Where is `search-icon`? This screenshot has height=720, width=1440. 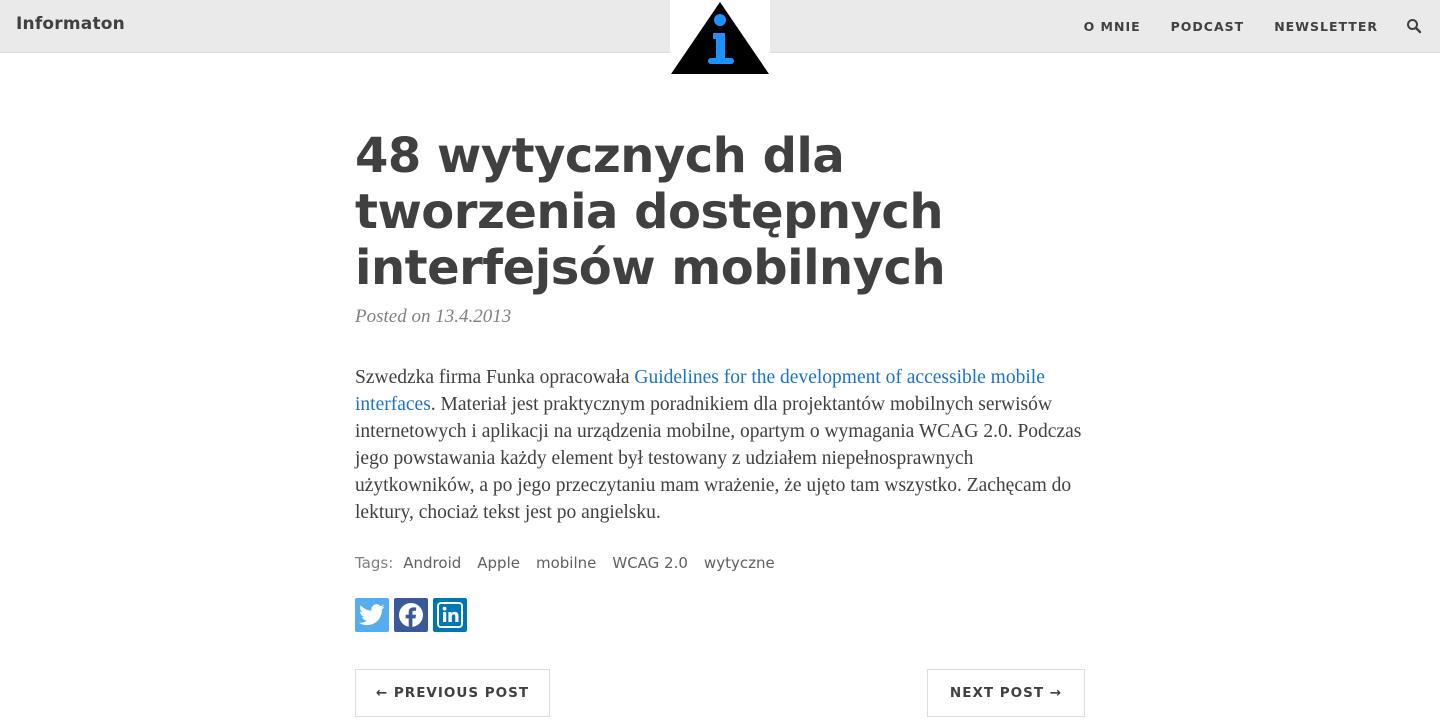 search-icon is located at coordinates (1414, 26).